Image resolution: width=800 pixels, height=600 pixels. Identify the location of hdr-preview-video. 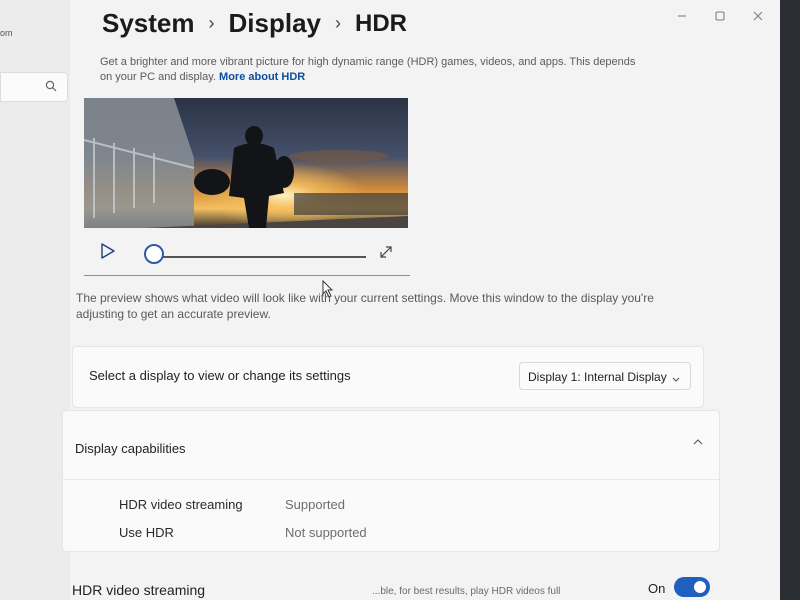
(246, 163).